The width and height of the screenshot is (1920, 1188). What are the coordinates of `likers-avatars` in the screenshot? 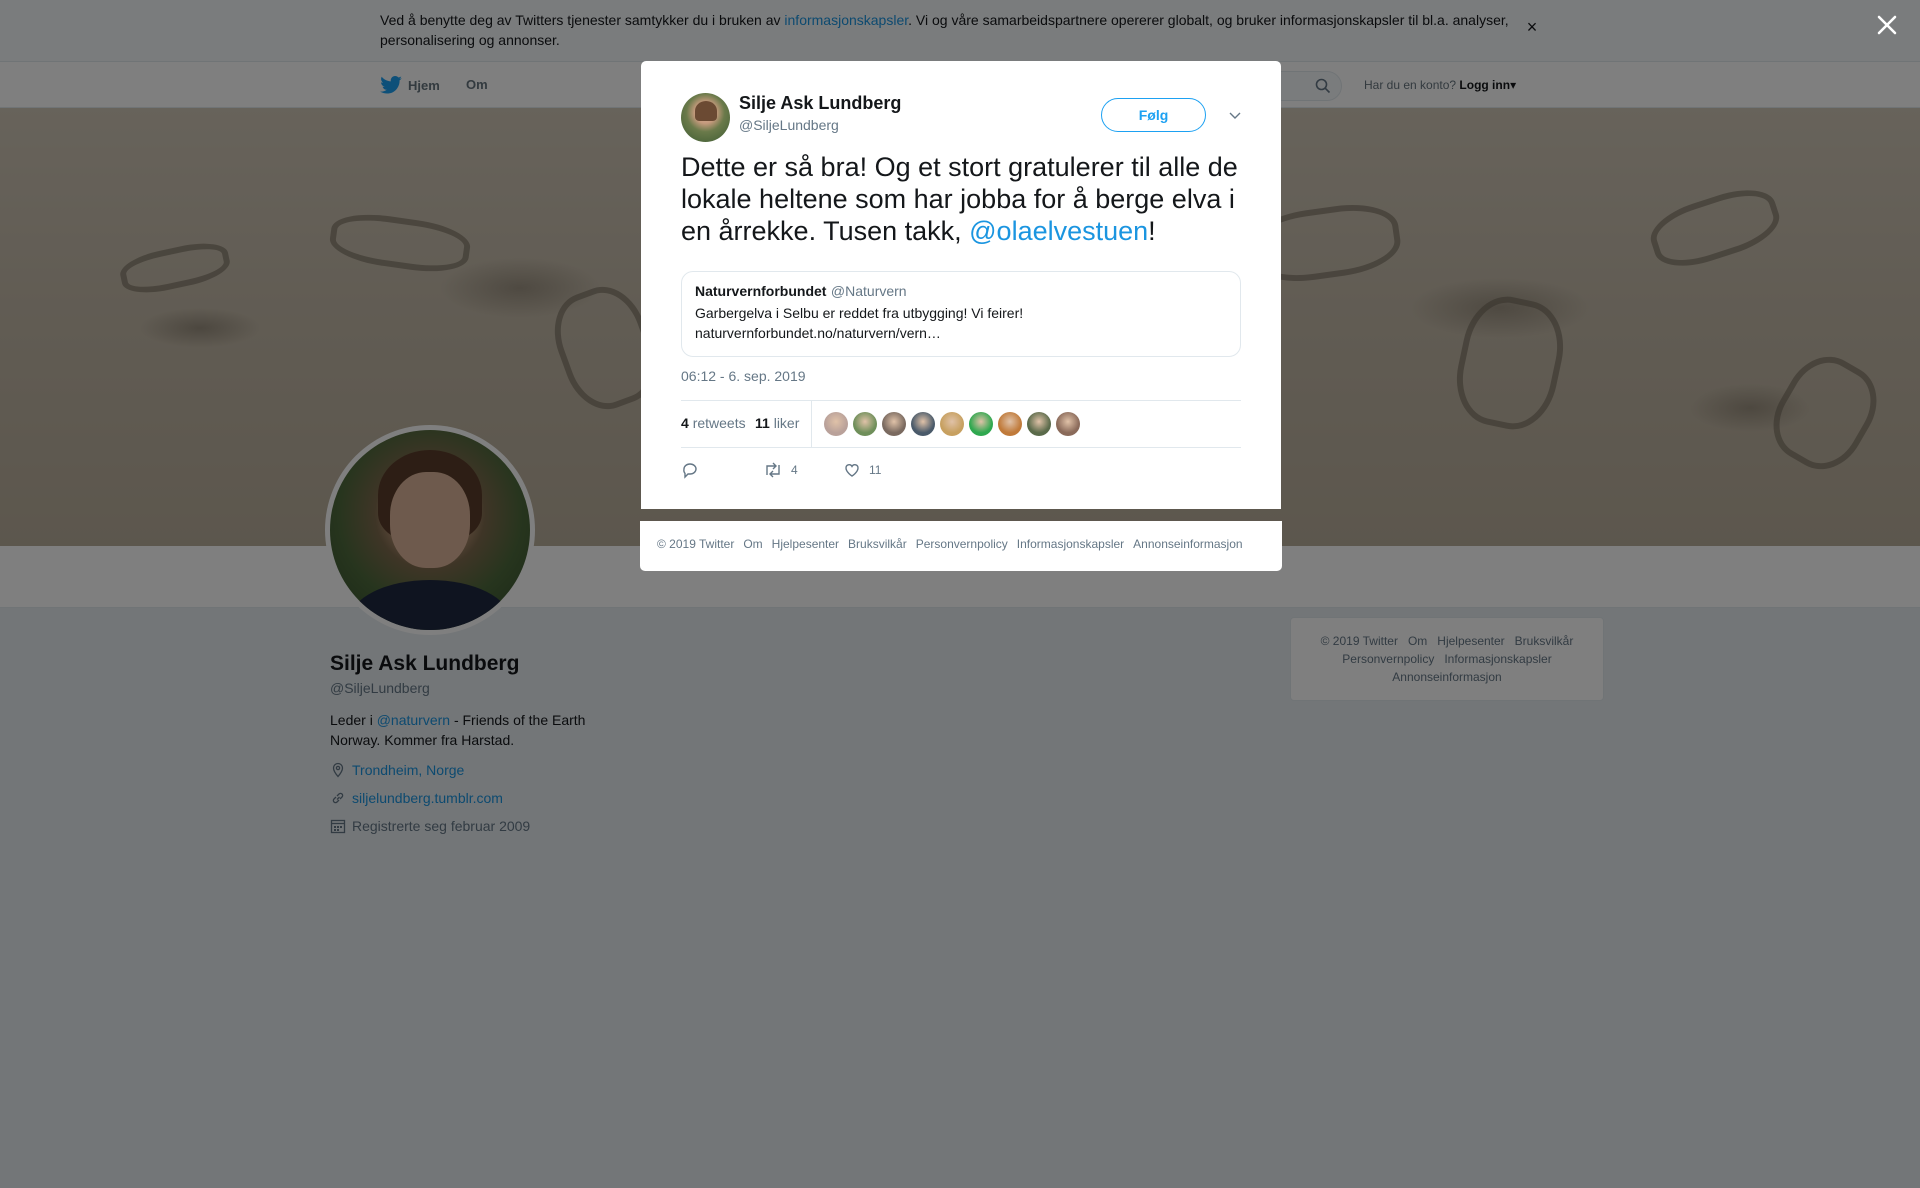 It's located at (954, 424).